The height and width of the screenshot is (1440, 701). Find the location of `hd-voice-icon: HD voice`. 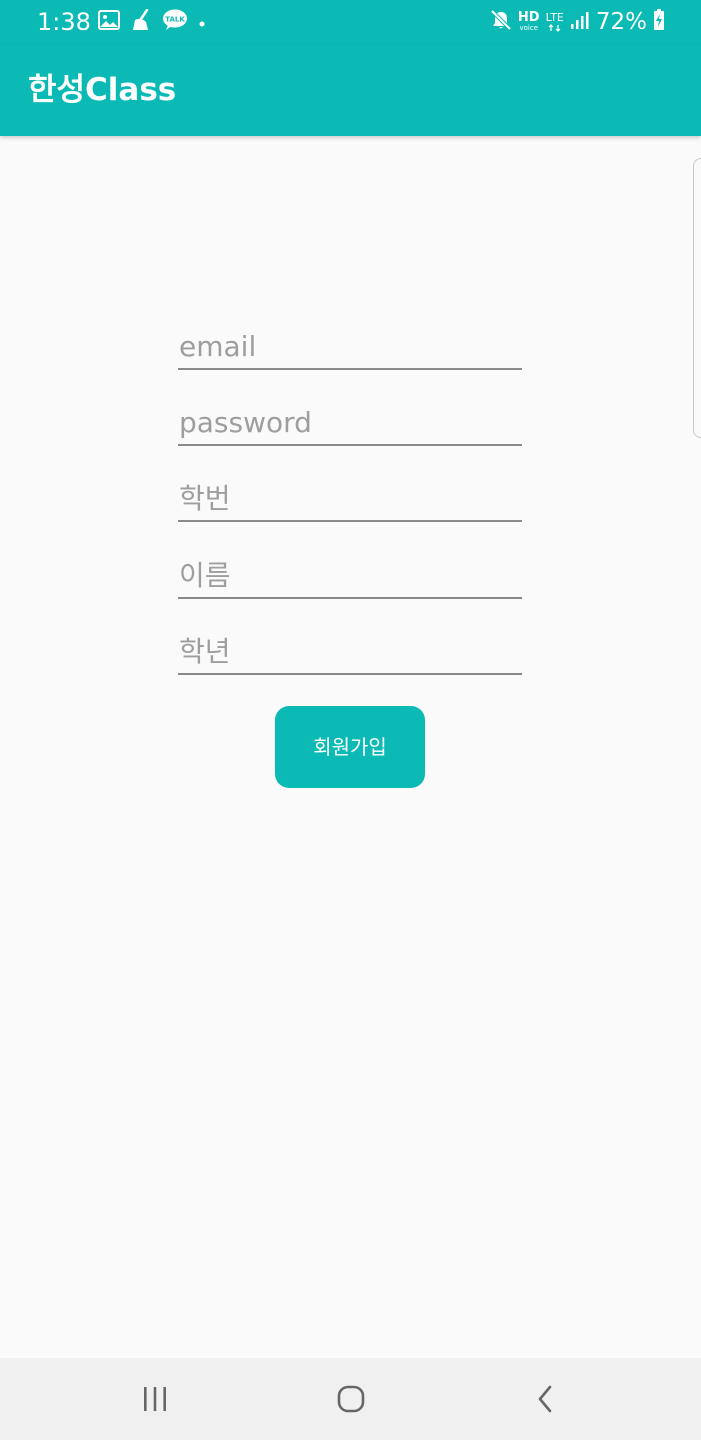

hd-voice-icon: HD voice is located at coordinates (528, 21).